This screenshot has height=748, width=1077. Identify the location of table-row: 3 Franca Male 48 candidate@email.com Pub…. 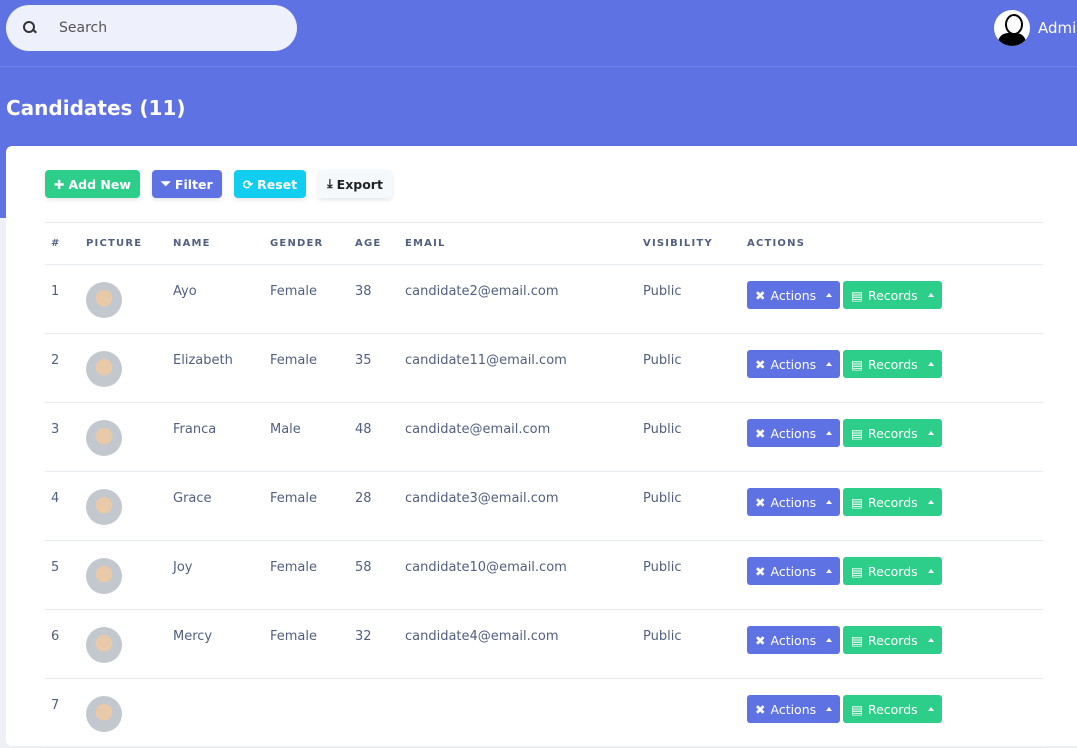
(544, 437).